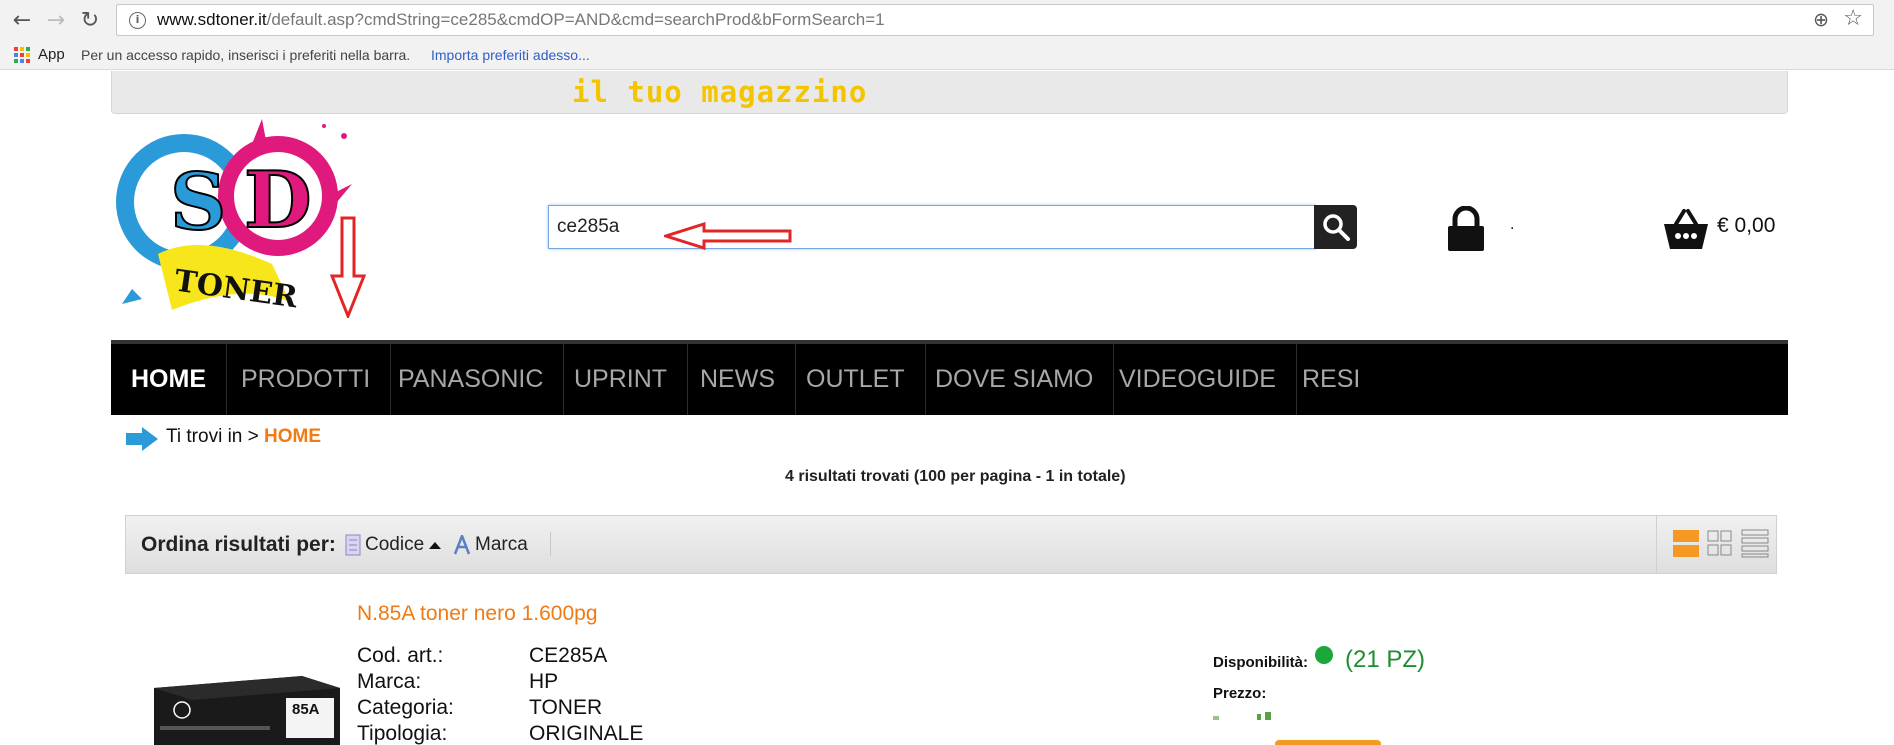  What do you see at coordinates (169, 379) in the screenshot?
I see `nav-item-home: HOME` at bounding box center [169, 379].